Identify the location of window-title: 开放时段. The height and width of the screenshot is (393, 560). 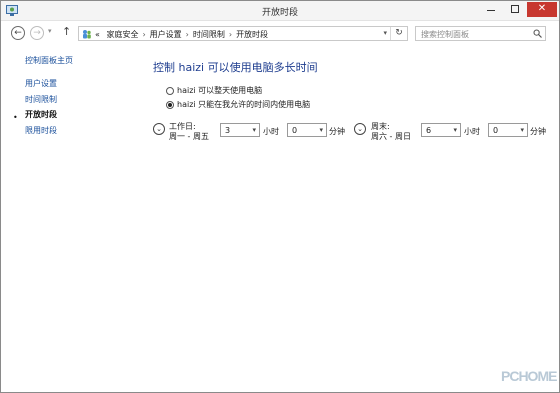
(279, 13).